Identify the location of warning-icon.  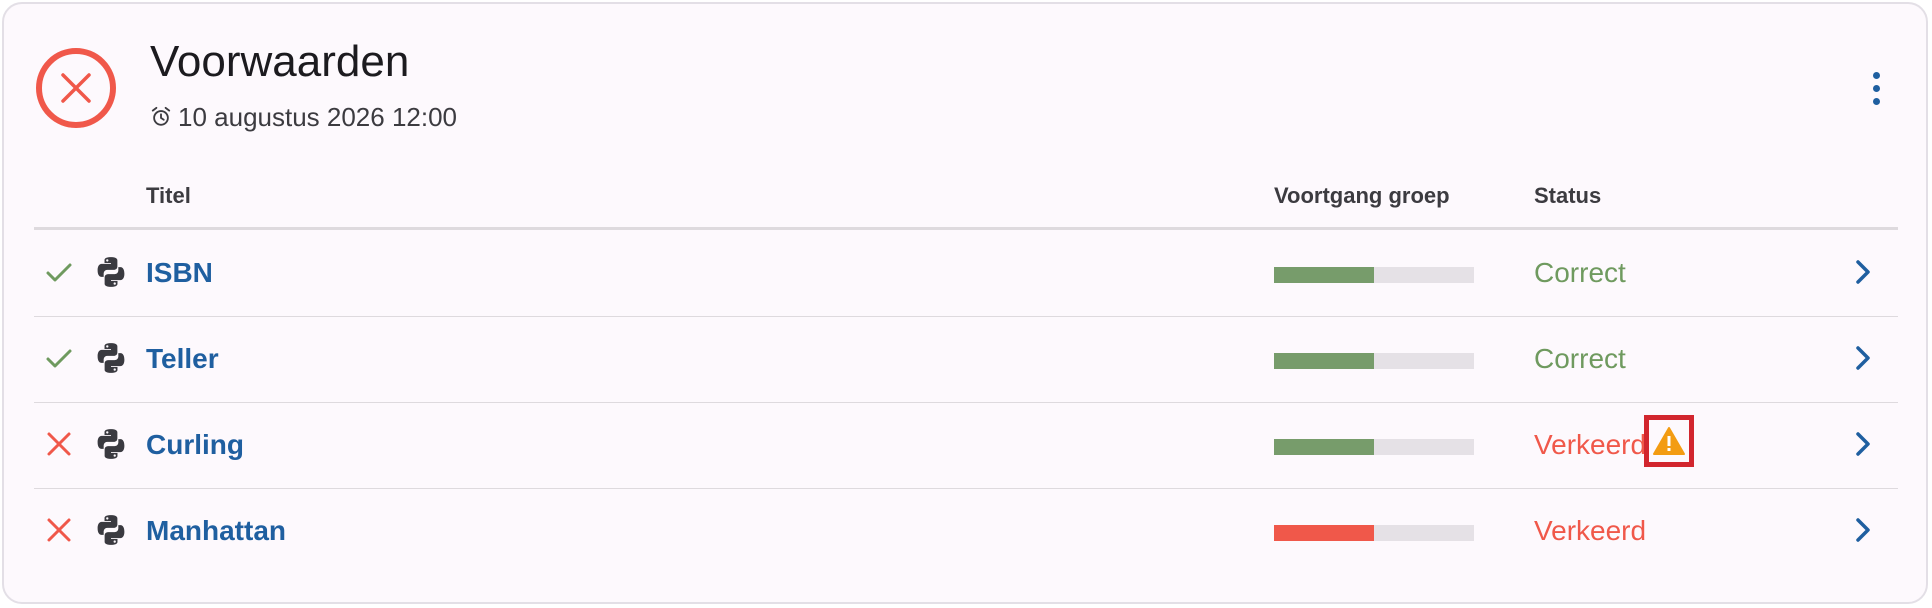
(1669, 441).